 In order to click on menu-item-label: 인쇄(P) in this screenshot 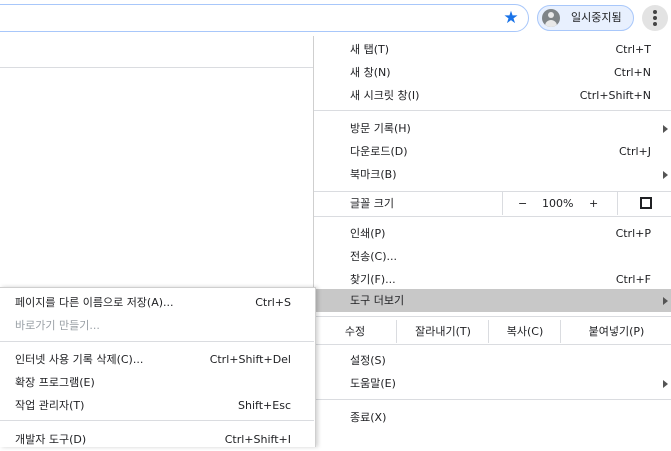, I will do `click(368, 233)`.